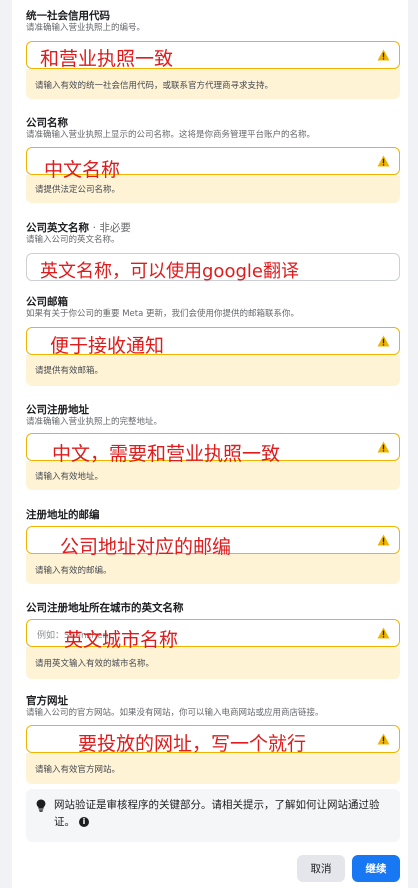  What do you see at coordinates (175, 713) in the screenshot?
I see `website-description: 请输入公司的官方网站。如果没有网站，你可以输入电商网站或应用商店链接。` at bounding box center [175, 713].